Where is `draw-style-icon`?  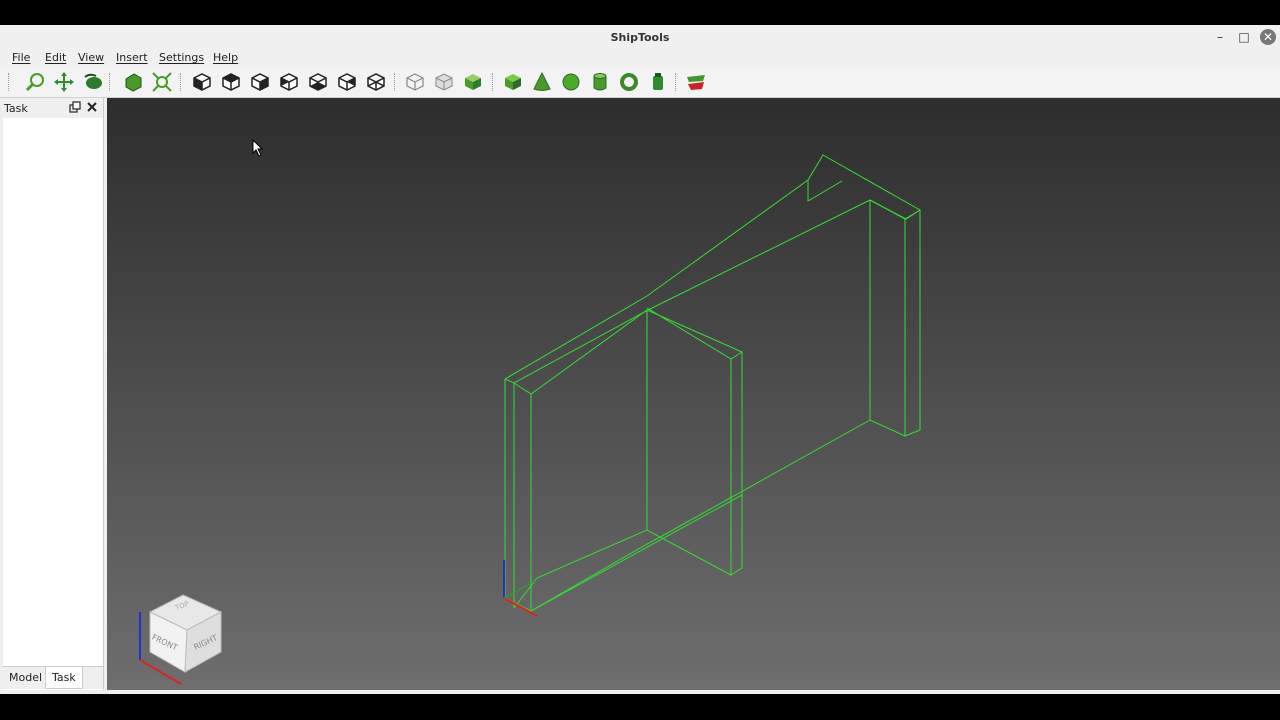 draw-style-icon is located at coordinates (93, 82).